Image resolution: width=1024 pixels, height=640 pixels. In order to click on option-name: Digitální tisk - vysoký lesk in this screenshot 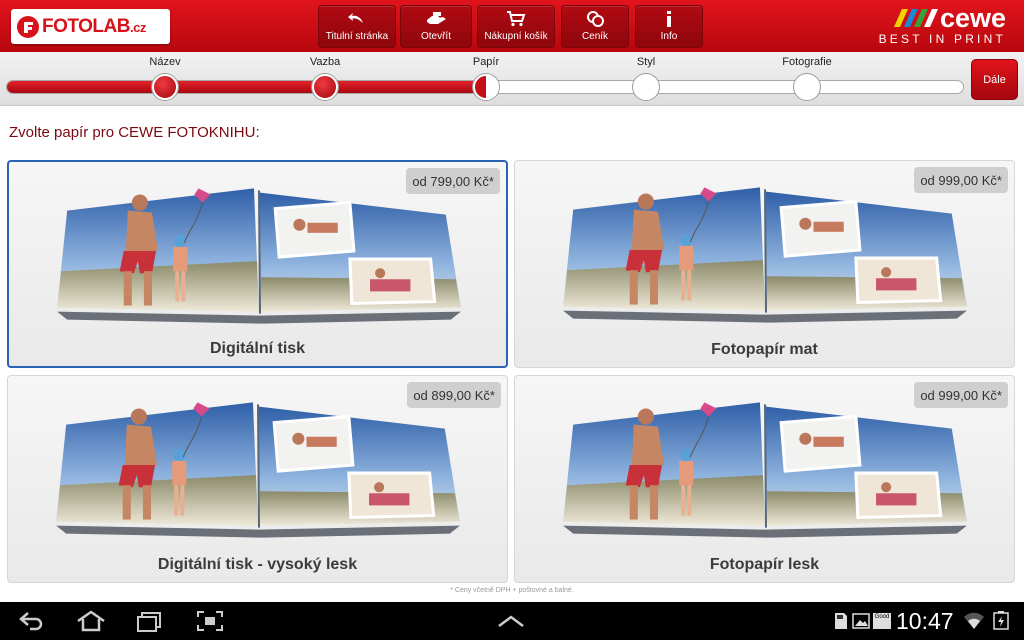, I will do `click(257, 564)`.